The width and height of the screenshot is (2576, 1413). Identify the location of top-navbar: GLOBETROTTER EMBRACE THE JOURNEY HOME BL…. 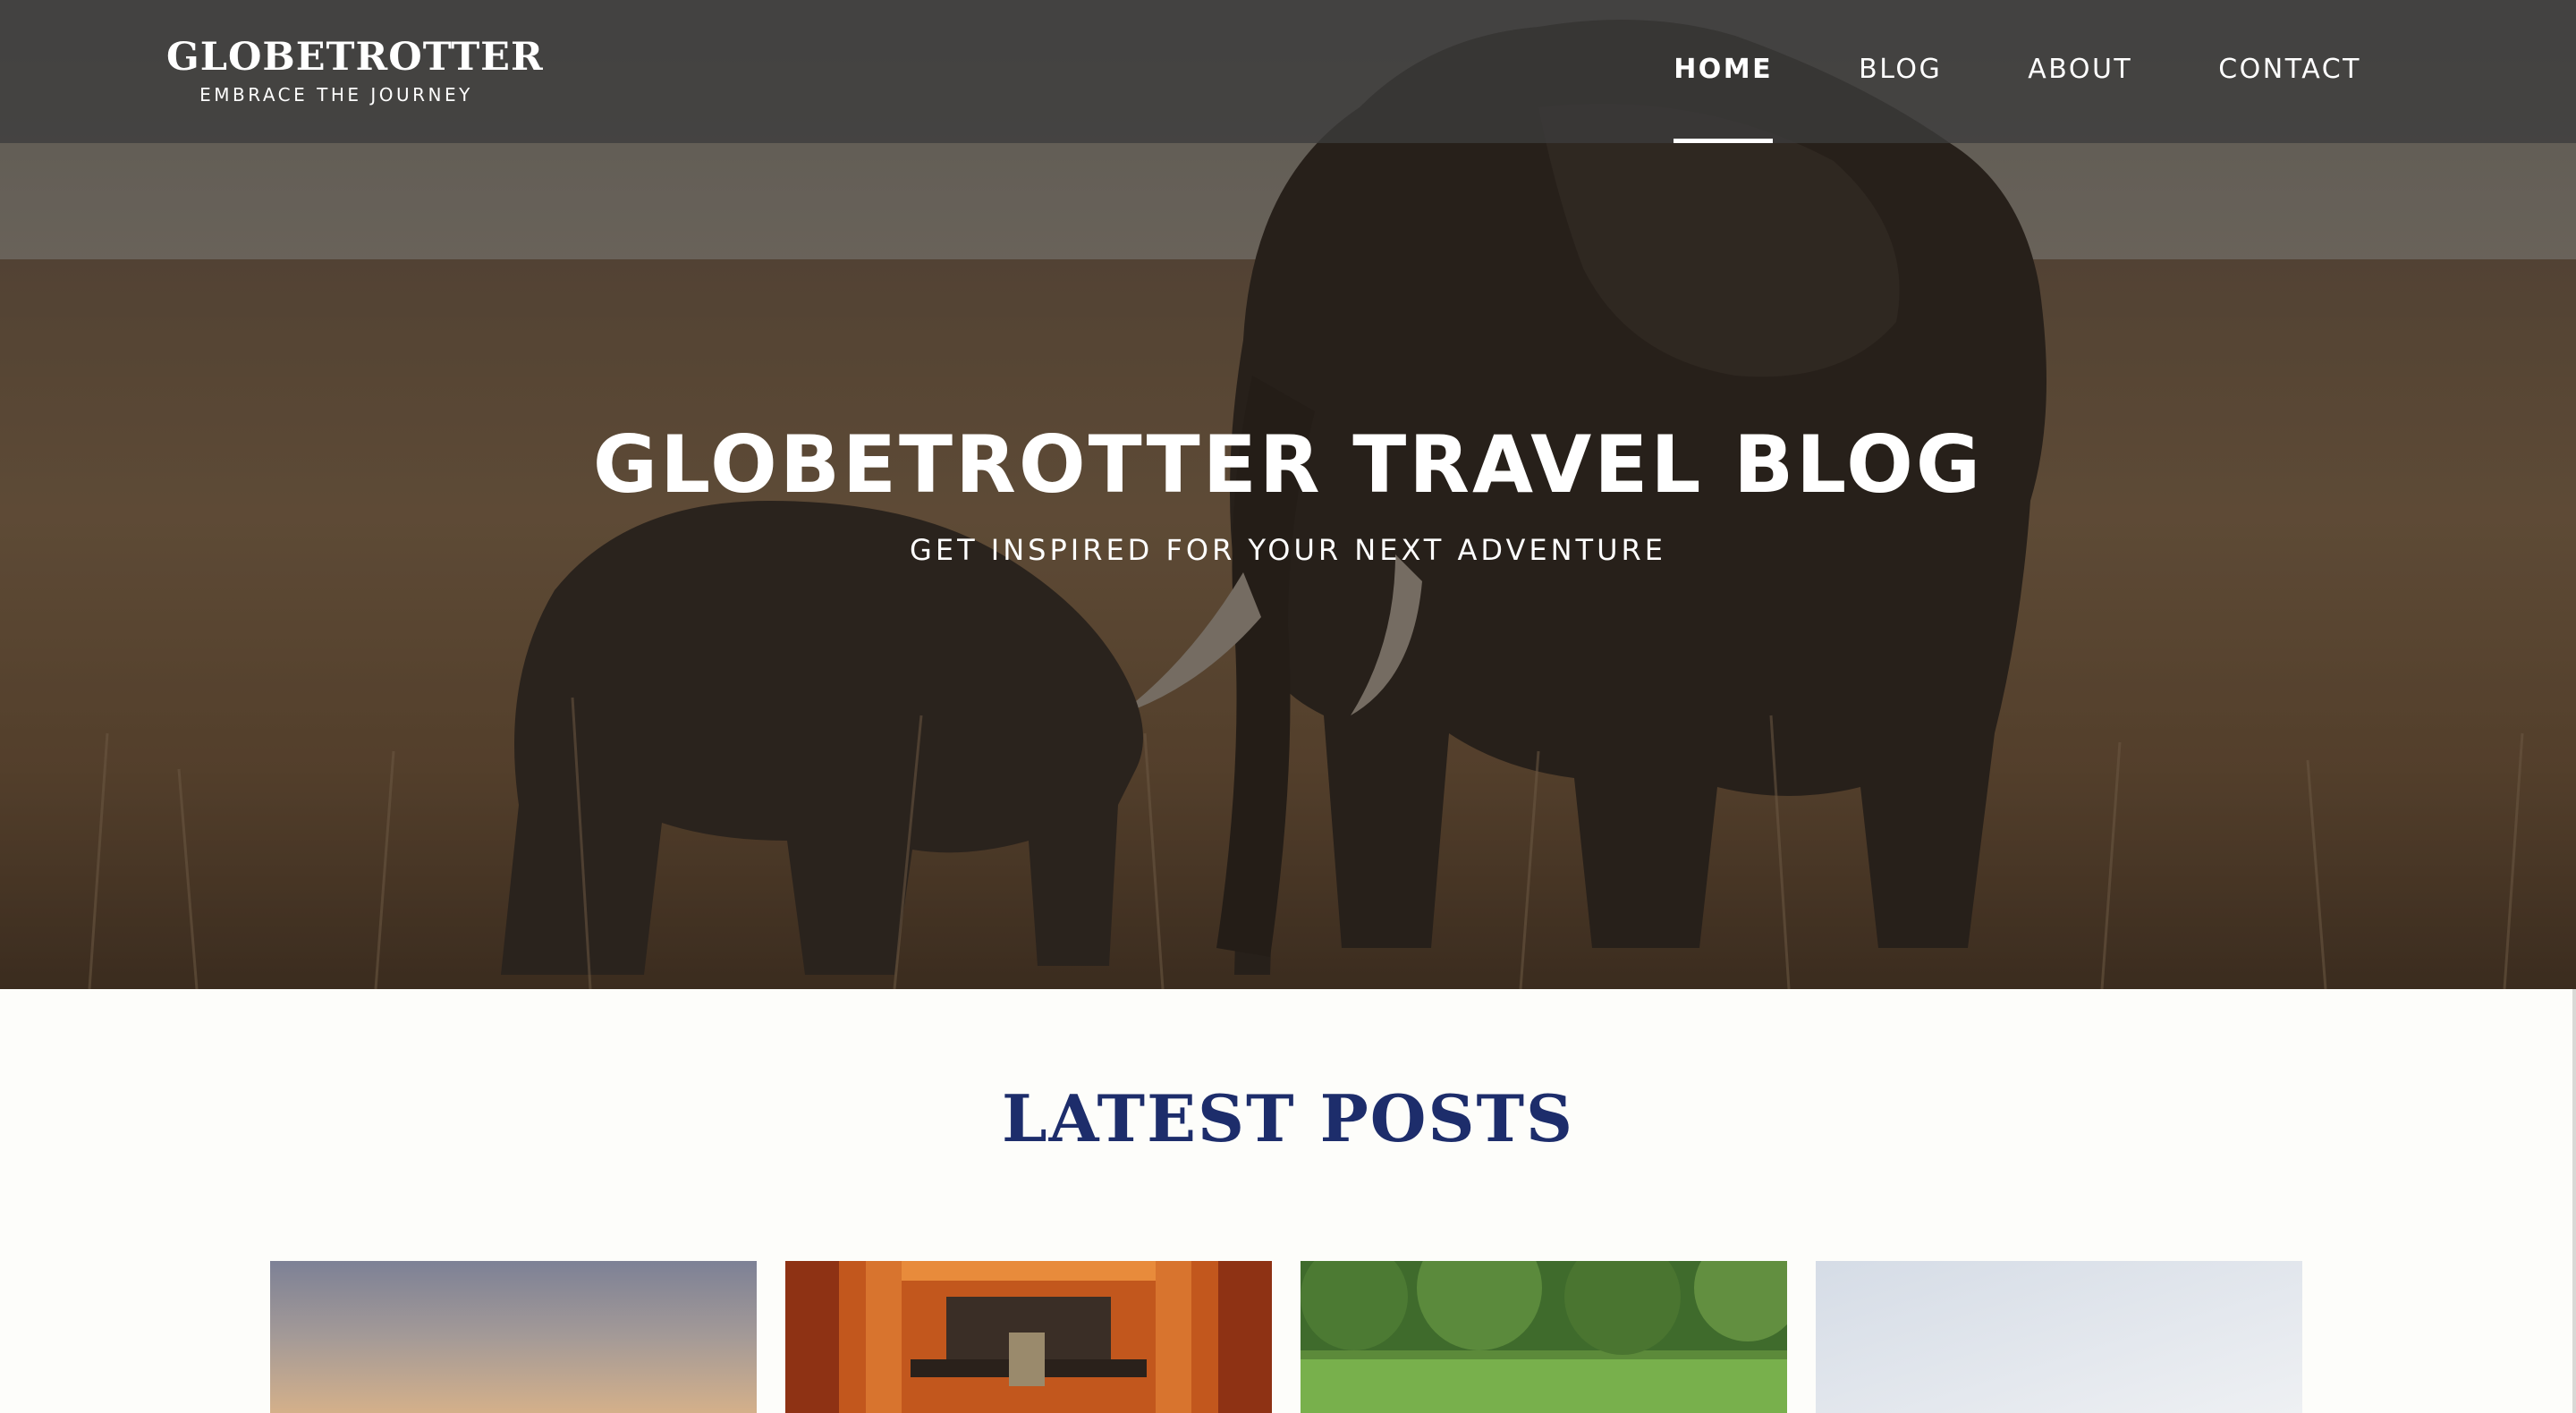
(1288, 71).